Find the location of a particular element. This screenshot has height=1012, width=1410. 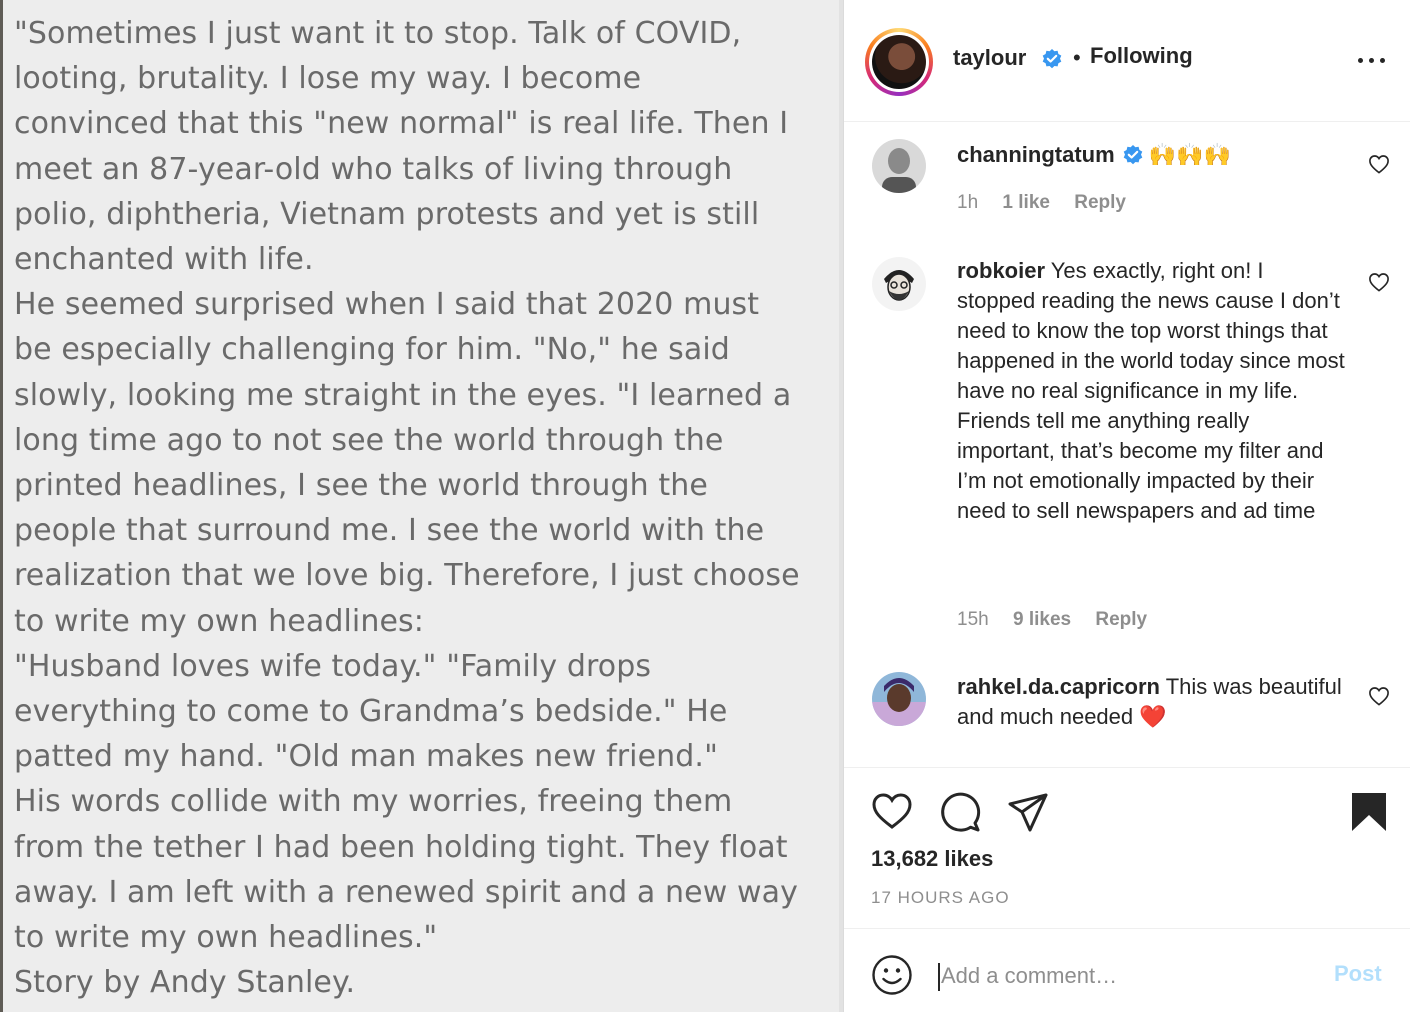

image-edge is located at coordinates (1, 506).